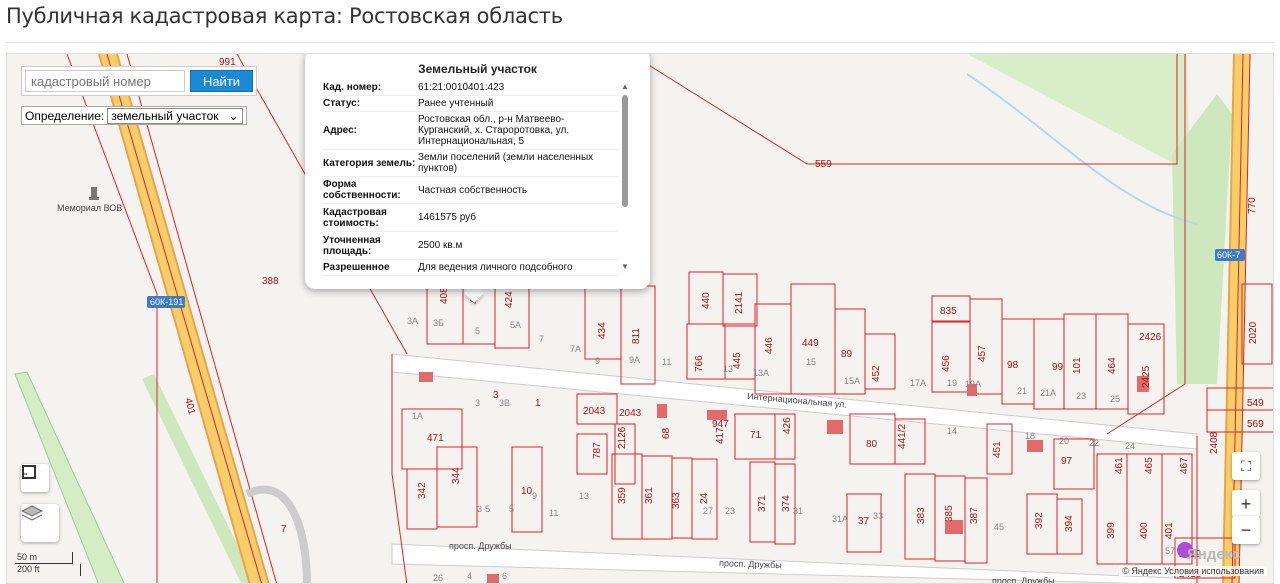 This screenshot has width=1280, height=584. What do you see at coordinates (1144, 530) in the screenshot?
I see `parcel-label: 400` at bounding box center [1144, 530].